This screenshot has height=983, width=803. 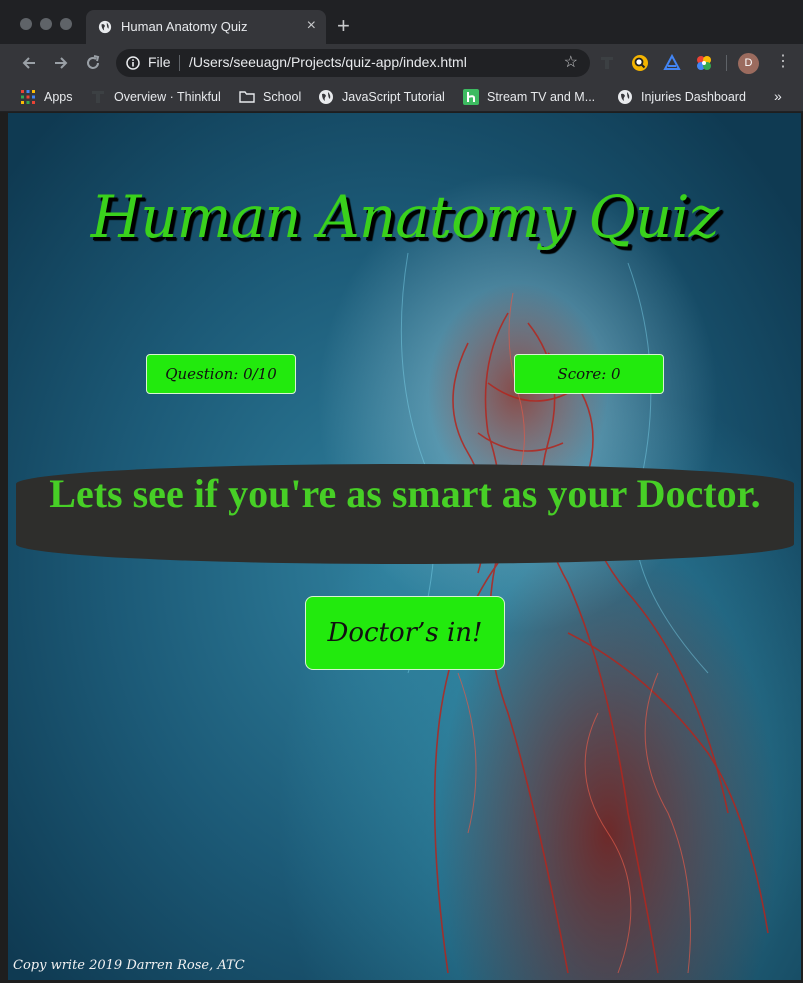 What do you see at coordinates (58, 97) in the screenshot?
I see `bookmark-label: Apps` at bounding box center [58, 97].